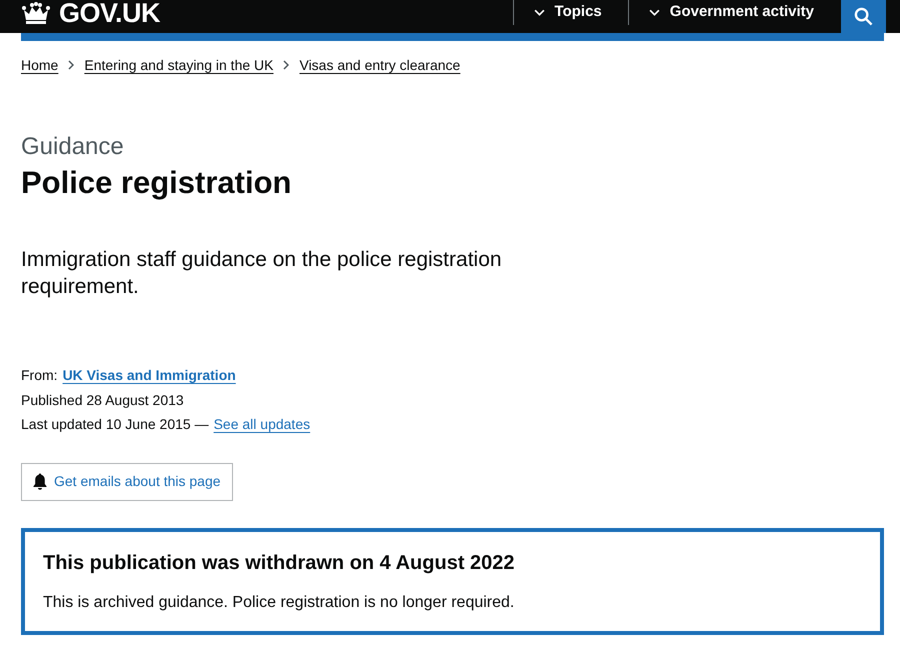 Image resolution: width=900 pixels, height=658 pixels. What do you see at coordinates (149, 375) in the screenshot?
I see `organisation-link: UK Visas and Immigration` at bounding box center [149, 375].